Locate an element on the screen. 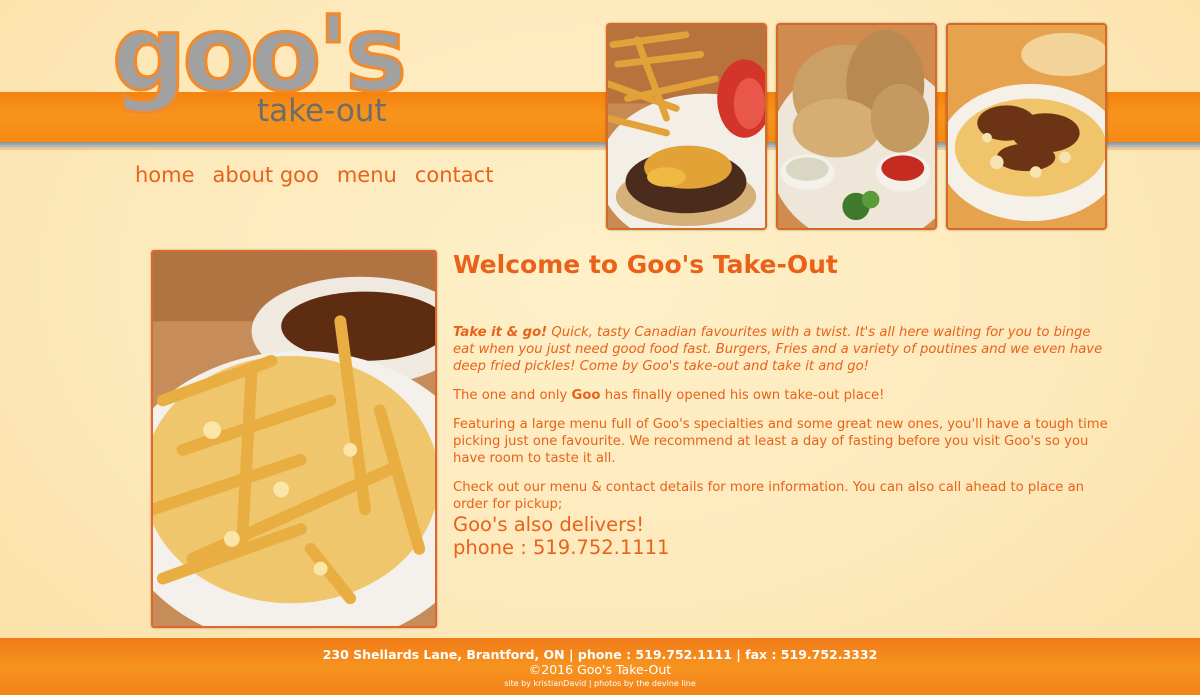 The height and width of the screenshot is (695, 1200). burger-fries-photo is located at coordinates (686, 126).